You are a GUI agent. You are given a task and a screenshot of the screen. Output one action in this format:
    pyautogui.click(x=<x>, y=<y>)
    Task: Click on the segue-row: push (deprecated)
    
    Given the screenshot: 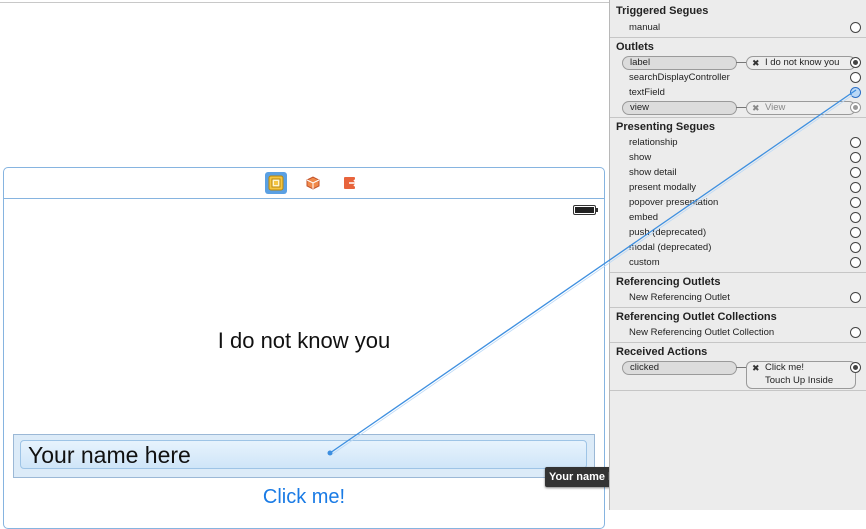 What is the action you would take?
    pyautogui.click(x=738, y=232)
    